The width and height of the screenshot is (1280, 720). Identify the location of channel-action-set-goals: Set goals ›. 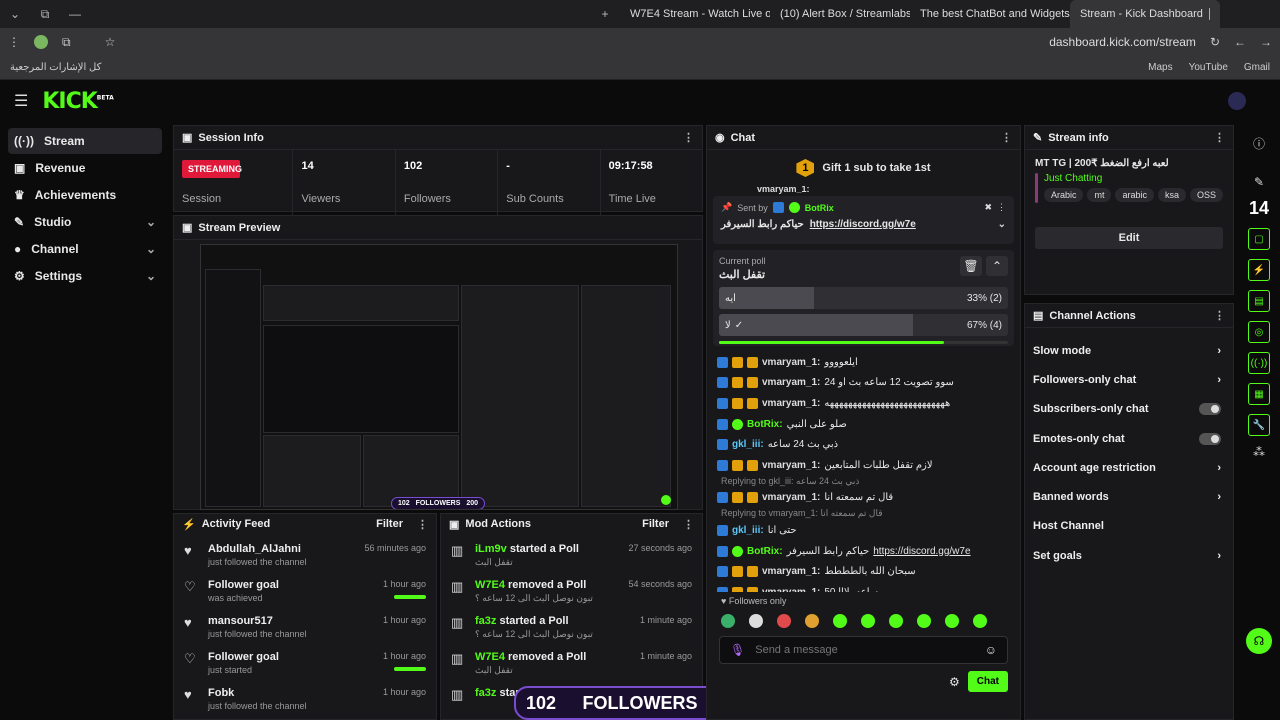
(1129, 555).